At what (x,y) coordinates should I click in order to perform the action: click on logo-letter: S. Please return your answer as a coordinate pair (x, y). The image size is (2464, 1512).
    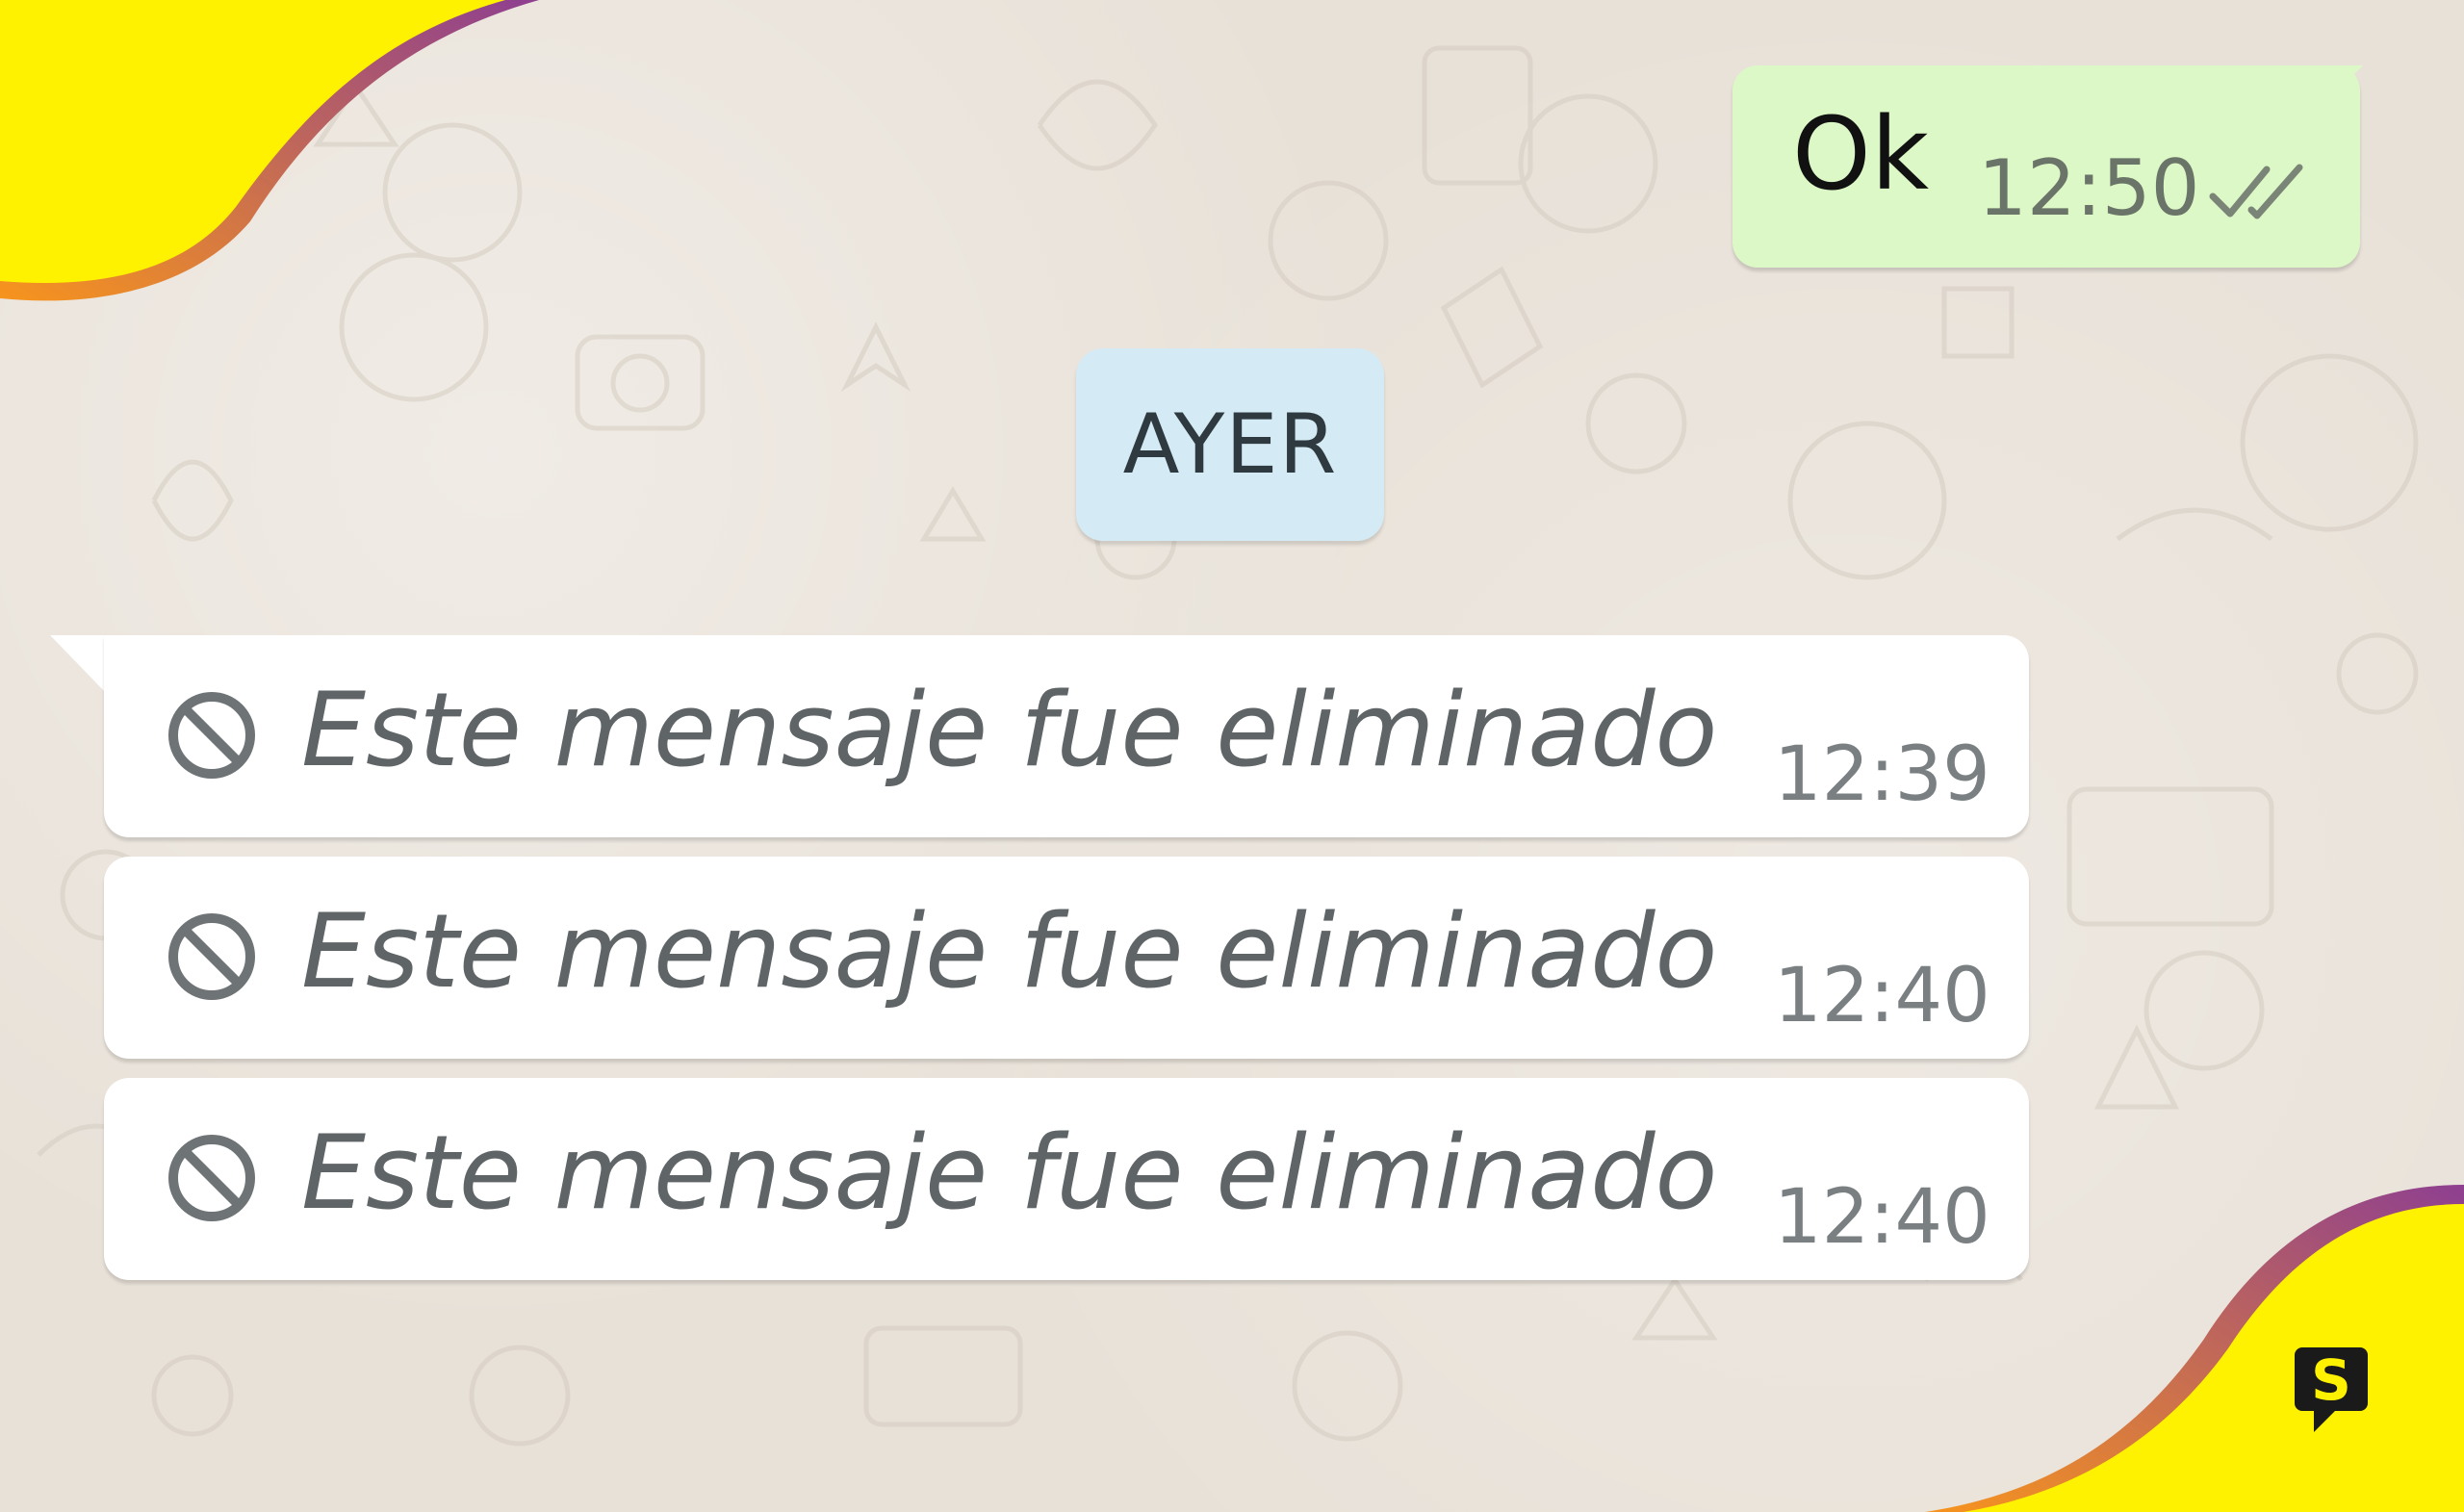
    Looking at the image, I should click on (2331, 1380).